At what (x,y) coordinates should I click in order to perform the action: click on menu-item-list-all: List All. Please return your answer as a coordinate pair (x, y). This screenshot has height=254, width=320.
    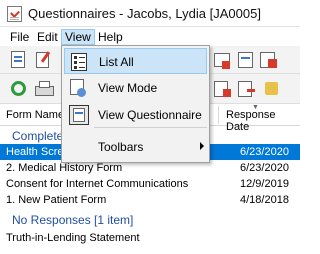
    Looking at the image, I should click on (135, 61).